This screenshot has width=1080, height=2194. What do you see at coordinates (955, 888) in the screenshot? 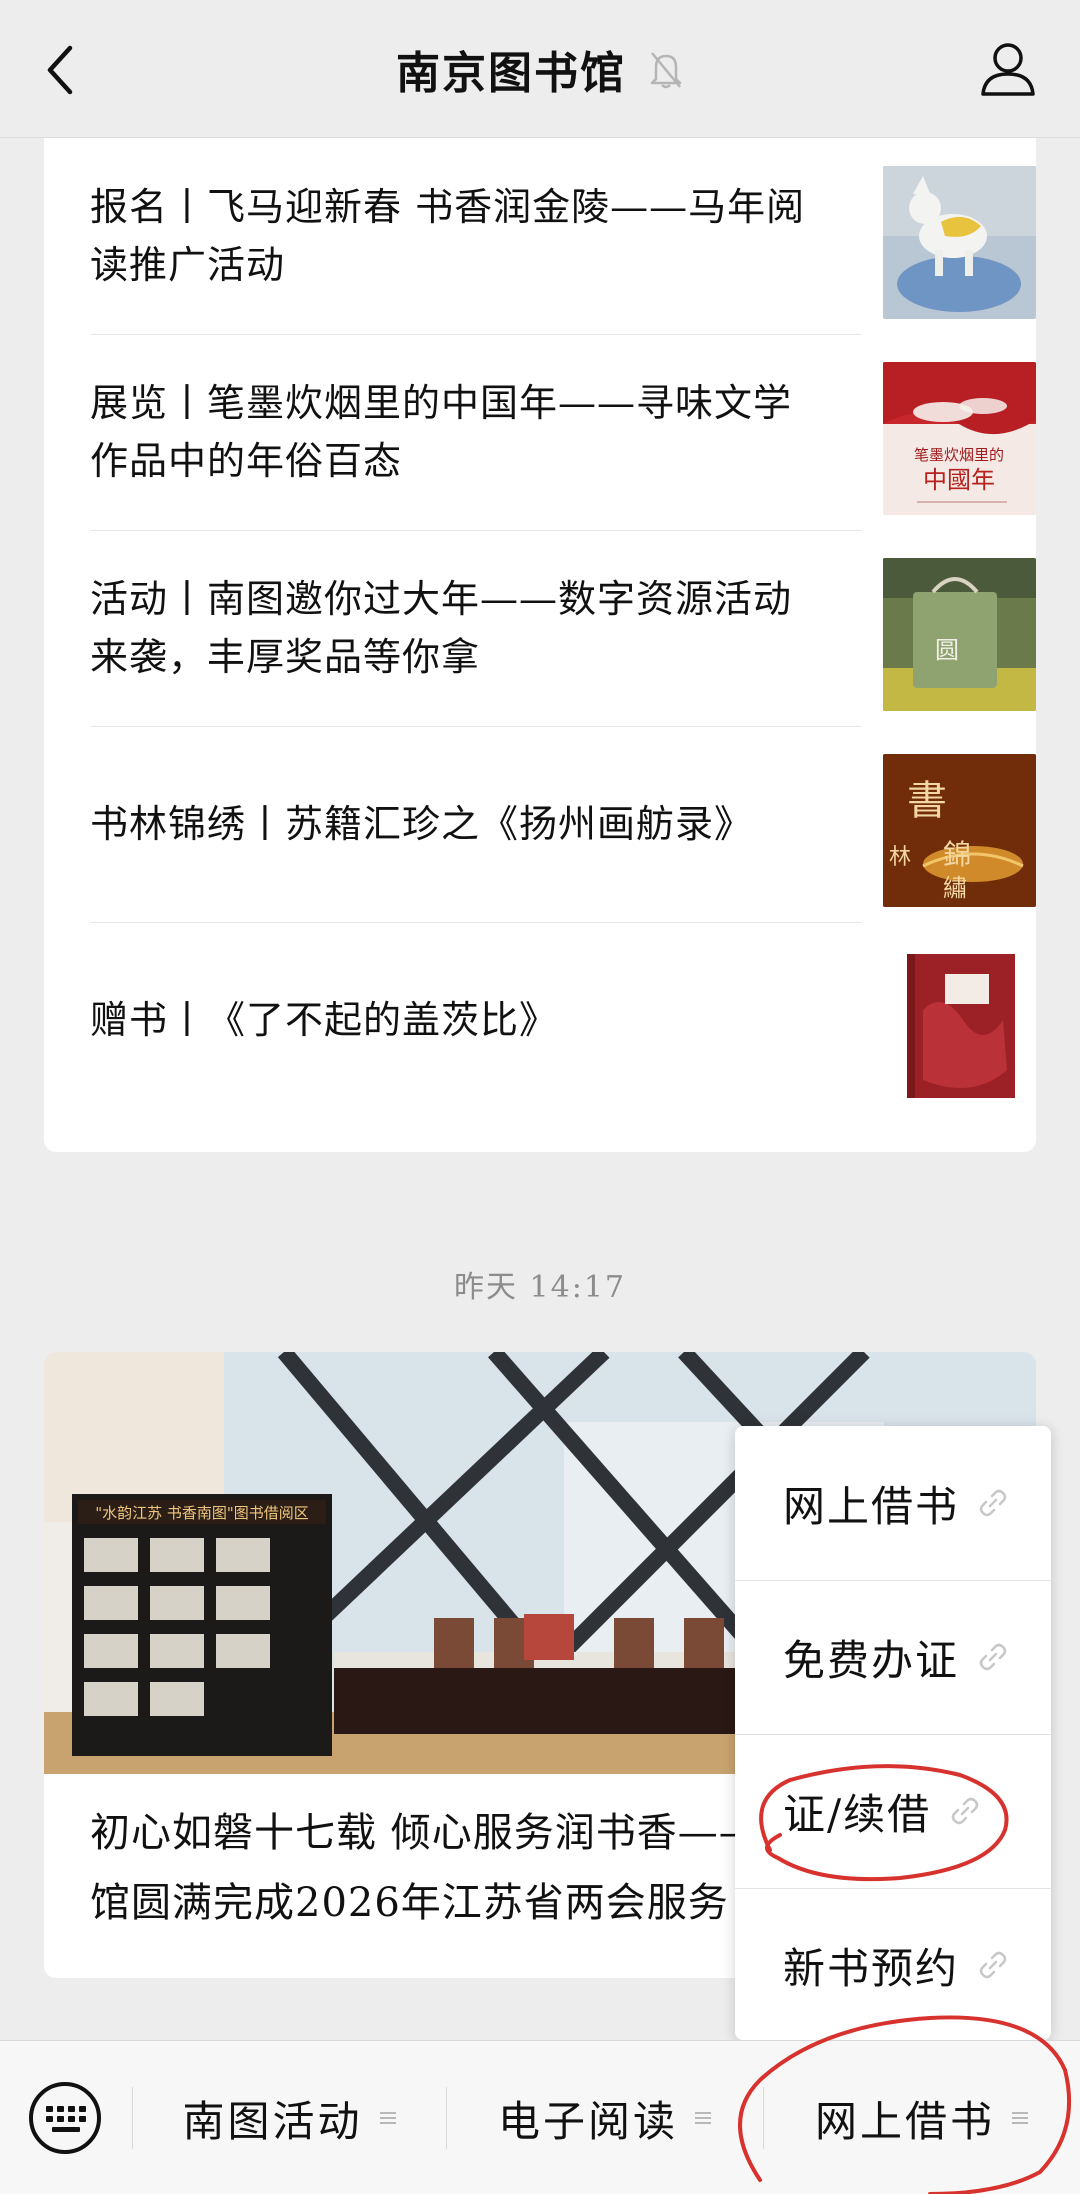
I see `thumb-caption-d: 繡` at bounding box center [955, 888].